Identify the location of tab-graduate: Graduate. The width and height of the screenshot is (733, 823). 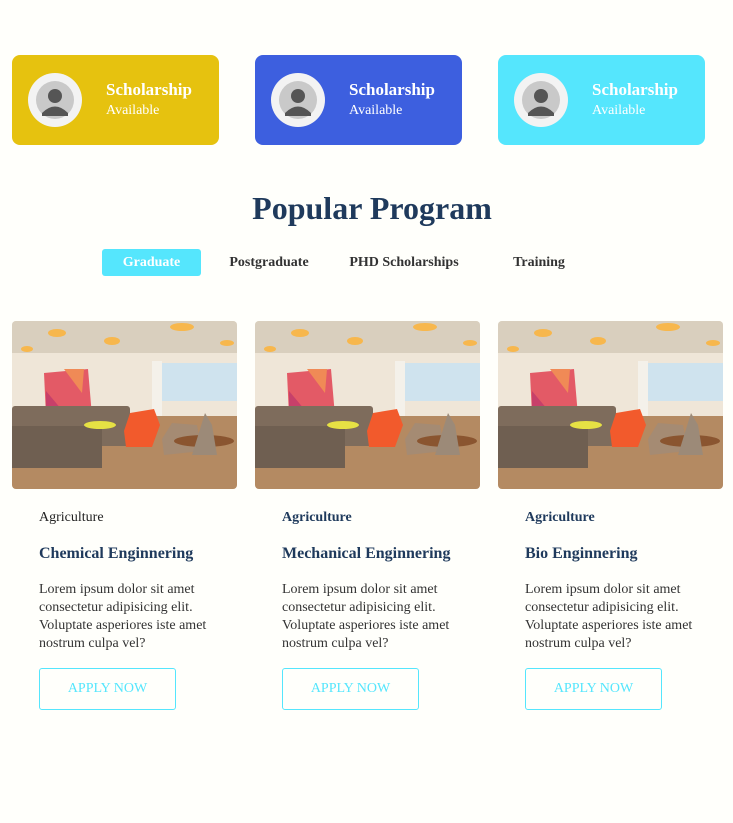
(151, 262).